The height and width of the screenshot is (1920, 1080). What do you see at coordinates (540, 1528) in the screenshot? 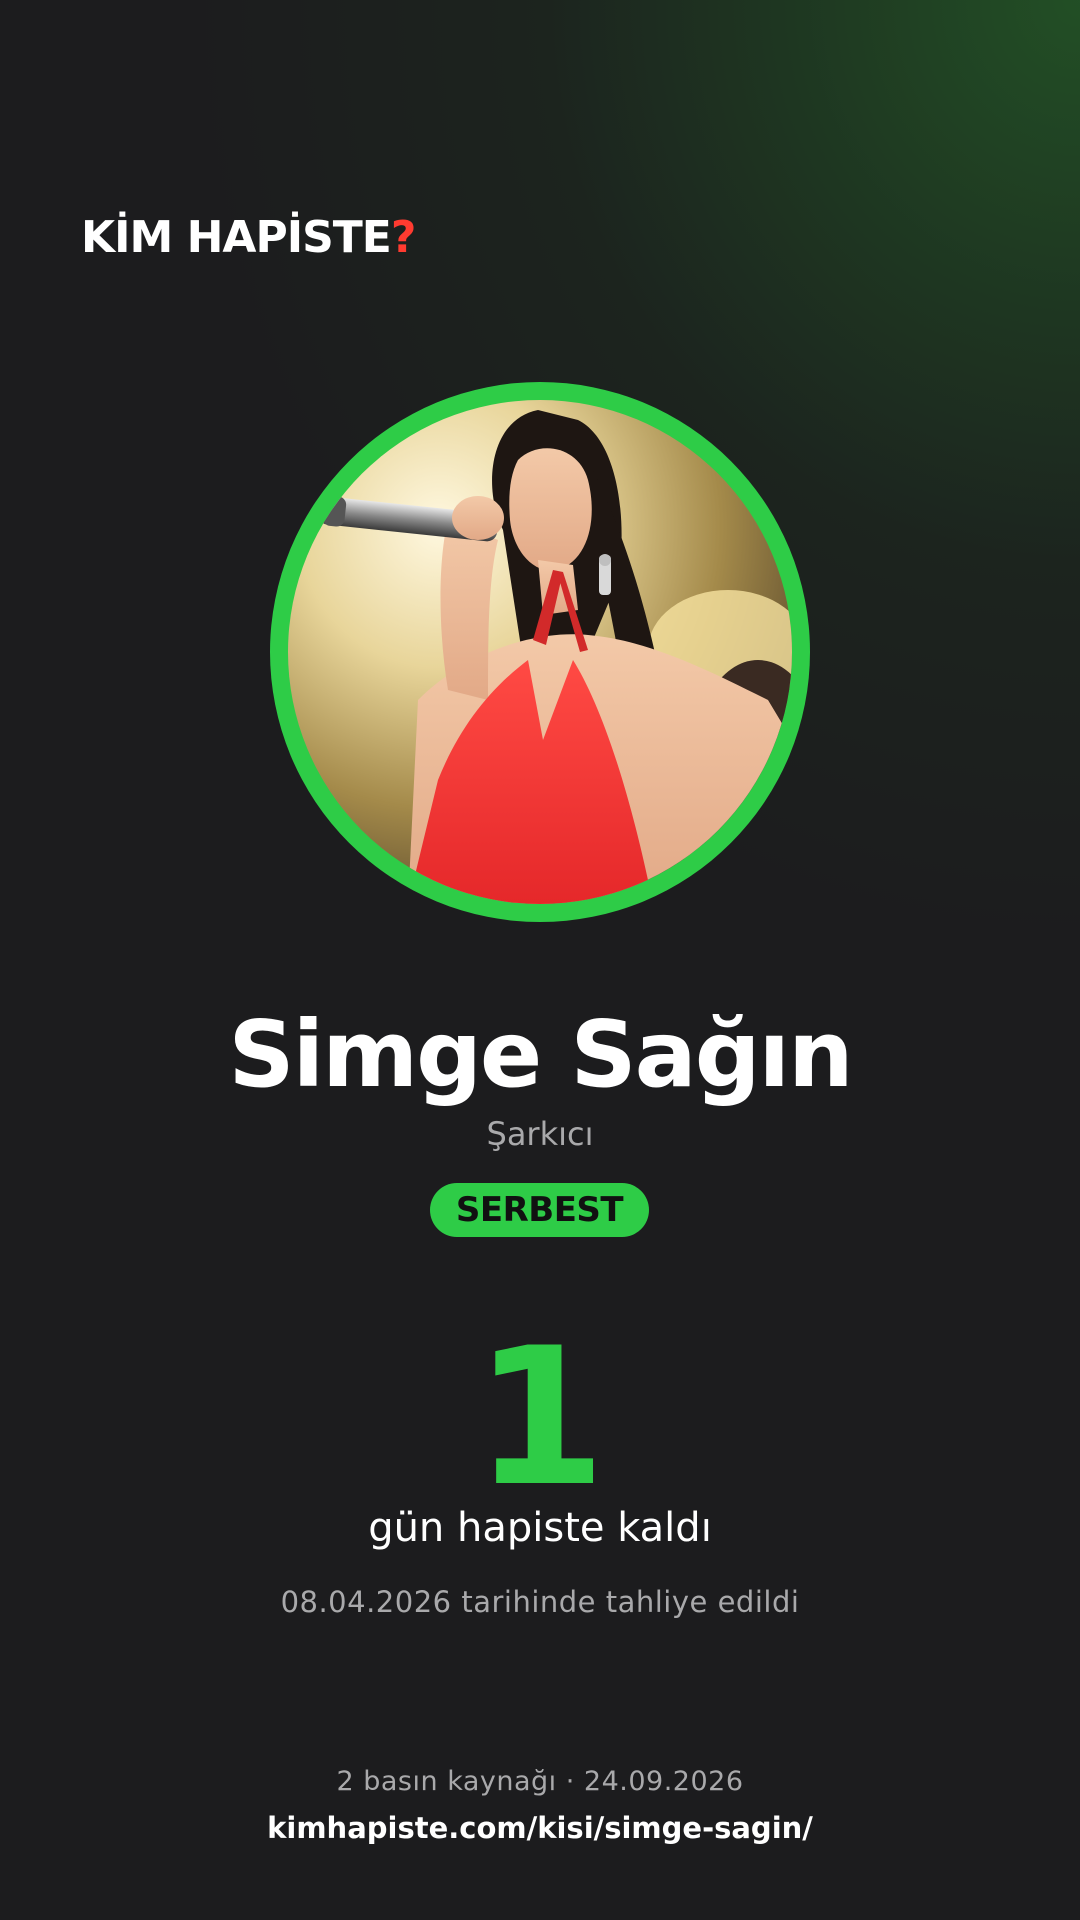
I see `days-label: gün hapiste kaldı` at bounding box center [540, 1528].